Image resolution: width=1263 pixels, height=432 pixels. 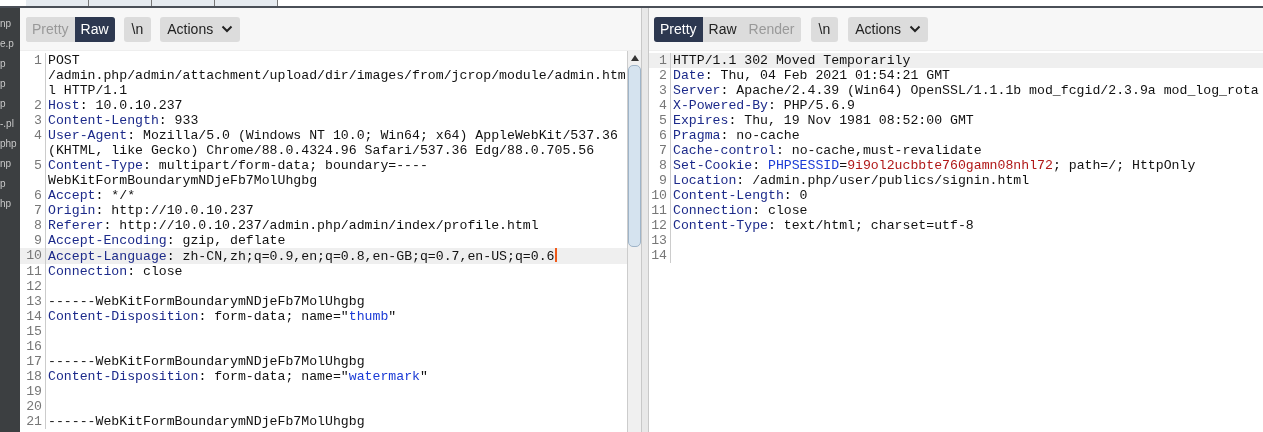 What do you see at coordinates (634, 58) in the screenshot?
I see `scroll-up-arrow-icon` at bounding box center [634, 58].